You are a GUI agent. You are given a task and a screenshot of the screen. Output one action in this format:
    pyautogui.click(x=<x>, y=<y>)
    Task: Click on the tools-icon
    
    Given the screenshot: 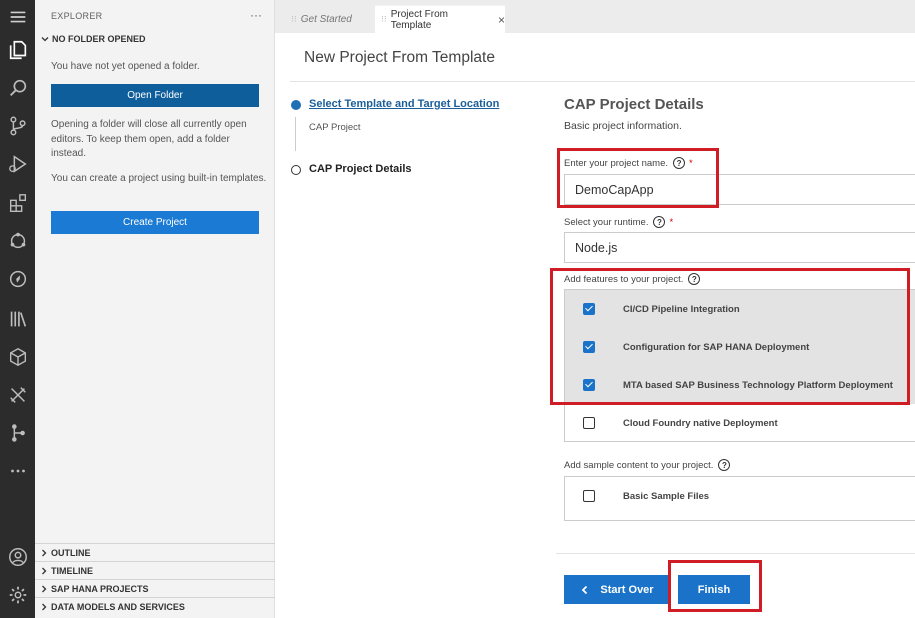 What is the action you would take?
    pyautogui.click(x=17, y=395)
    